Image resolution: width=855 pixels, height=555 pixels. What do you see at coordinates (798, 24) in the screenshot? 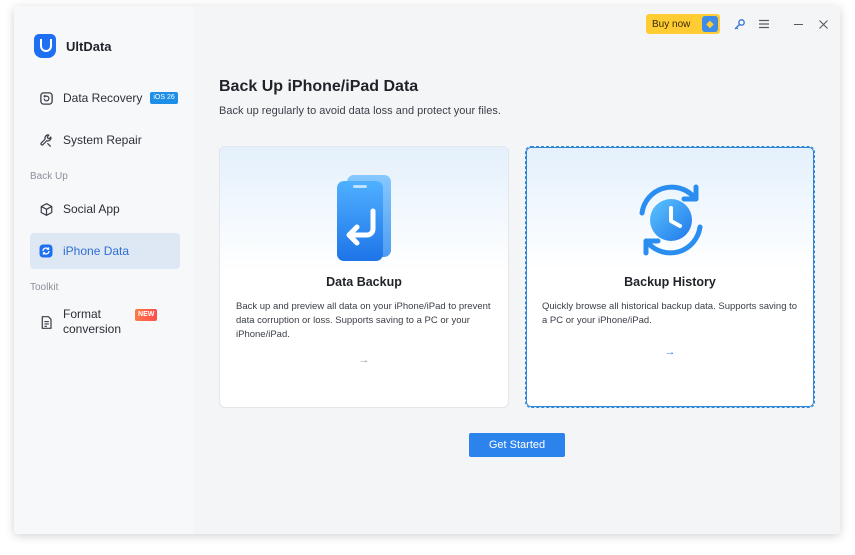
I see `minimize-icon` at bounding box center [798, 24].